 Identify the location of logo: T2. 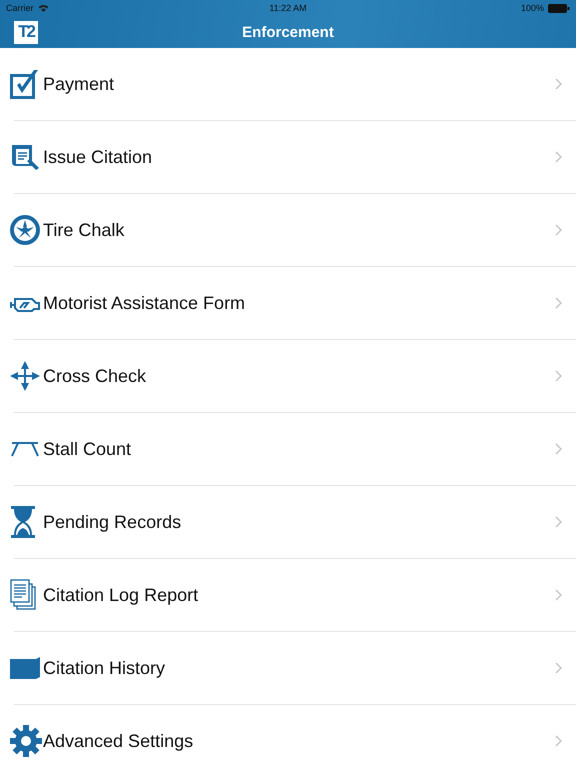
(26, 32).